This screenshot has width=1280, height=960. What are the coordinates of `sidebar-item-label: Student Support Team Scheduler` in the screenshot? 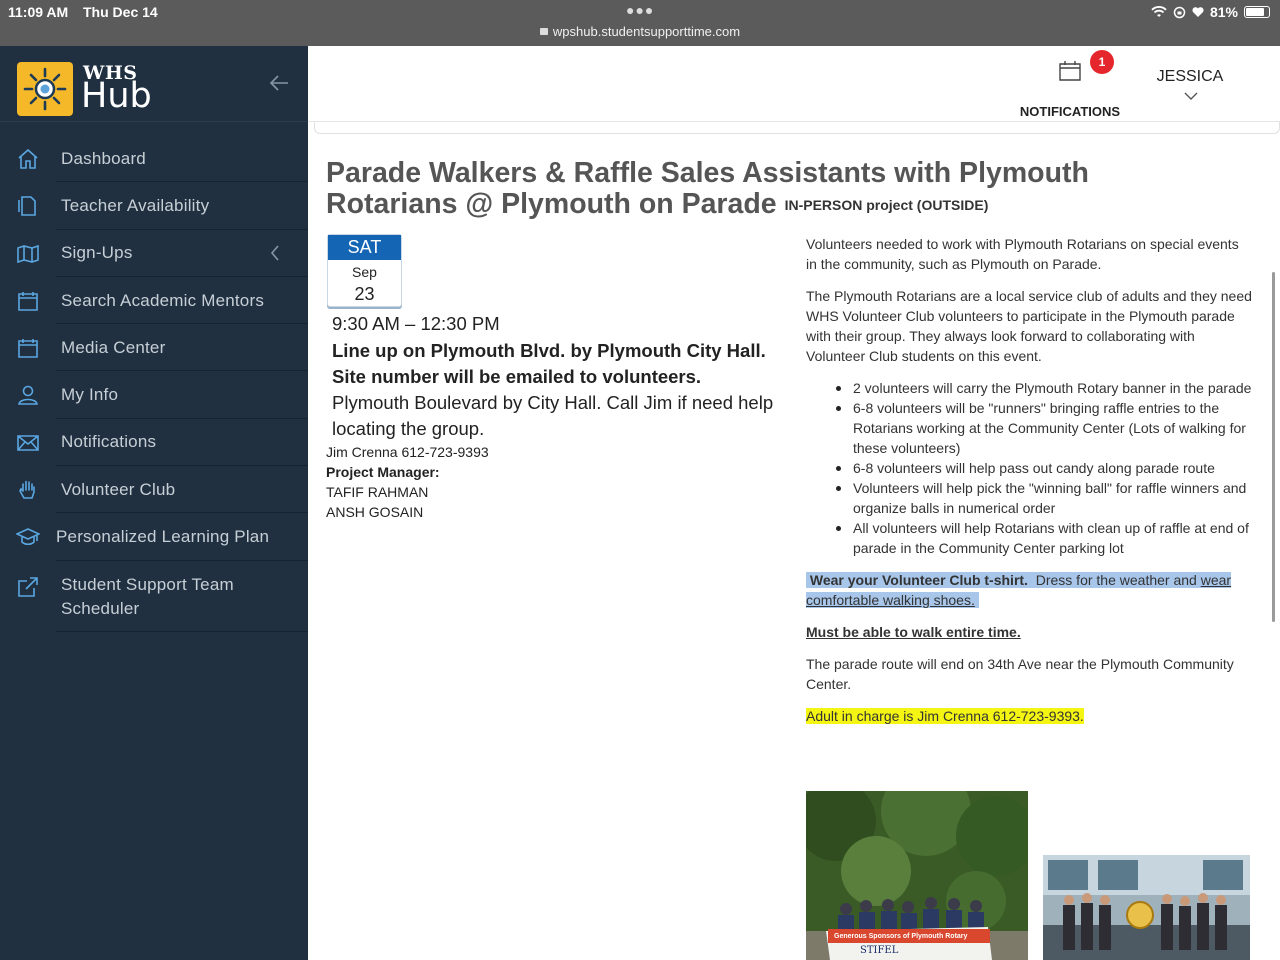 It's located at (147, 596).